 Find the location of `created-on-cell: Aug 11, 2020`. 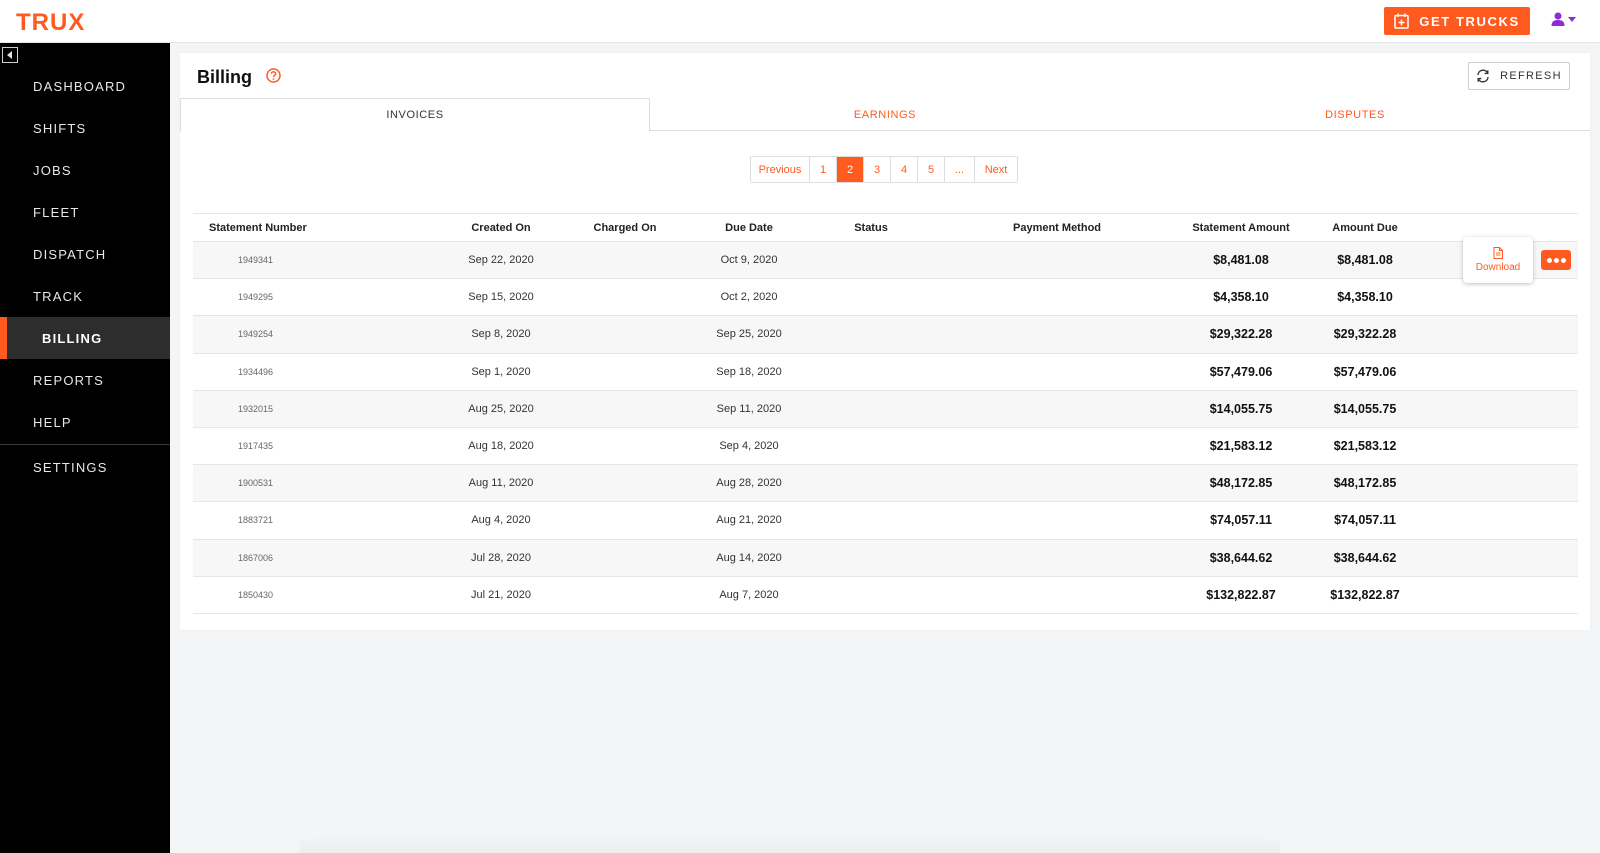

created-on-cell: Aug 11, 2020 is located at coordinates (501, 483).